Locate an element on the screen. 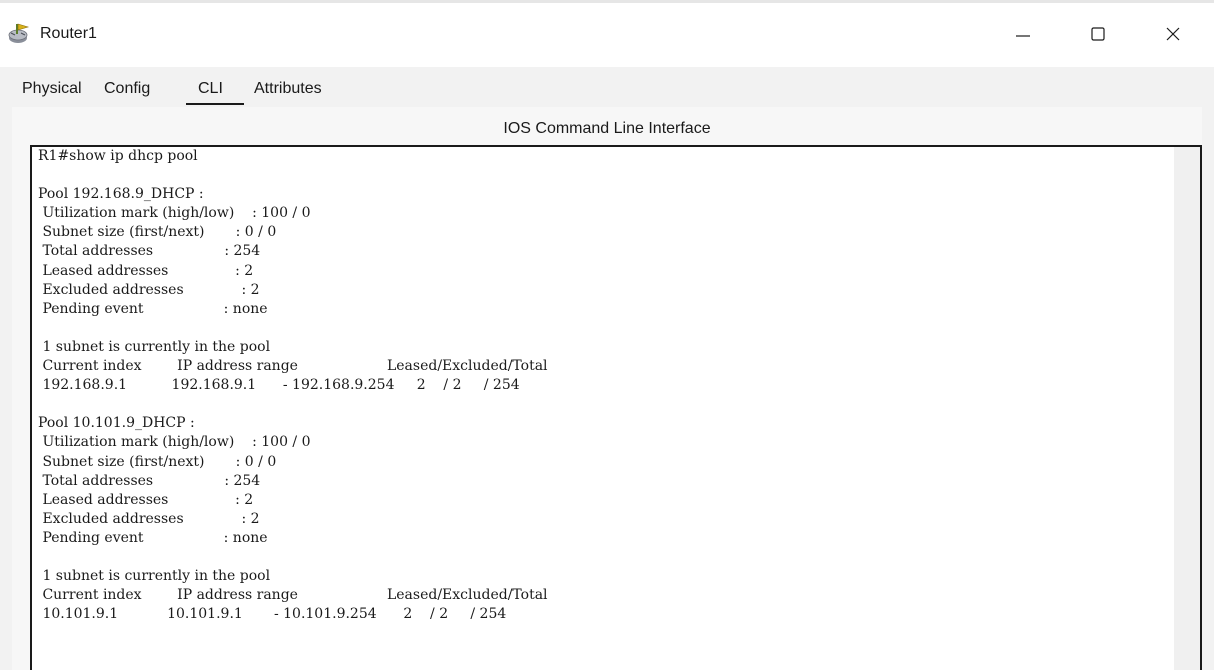 This screenshot has width=1214, height=670. maximize-icon is located at coordinates (1098, 34).